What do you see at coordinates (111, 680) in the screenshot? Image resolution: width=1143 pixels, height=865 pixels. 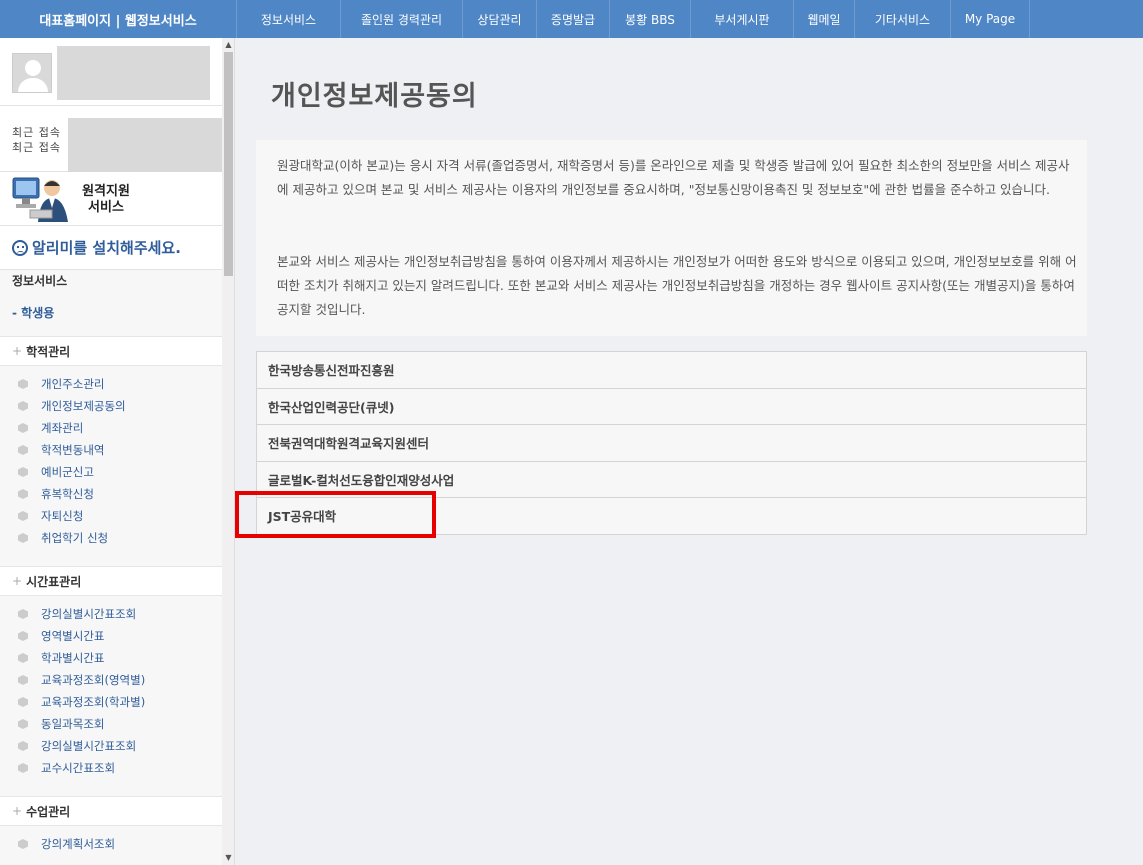 I see `menu-curriculum-area: 교육과정조회(영역별)` at bounding box center [111, 680].